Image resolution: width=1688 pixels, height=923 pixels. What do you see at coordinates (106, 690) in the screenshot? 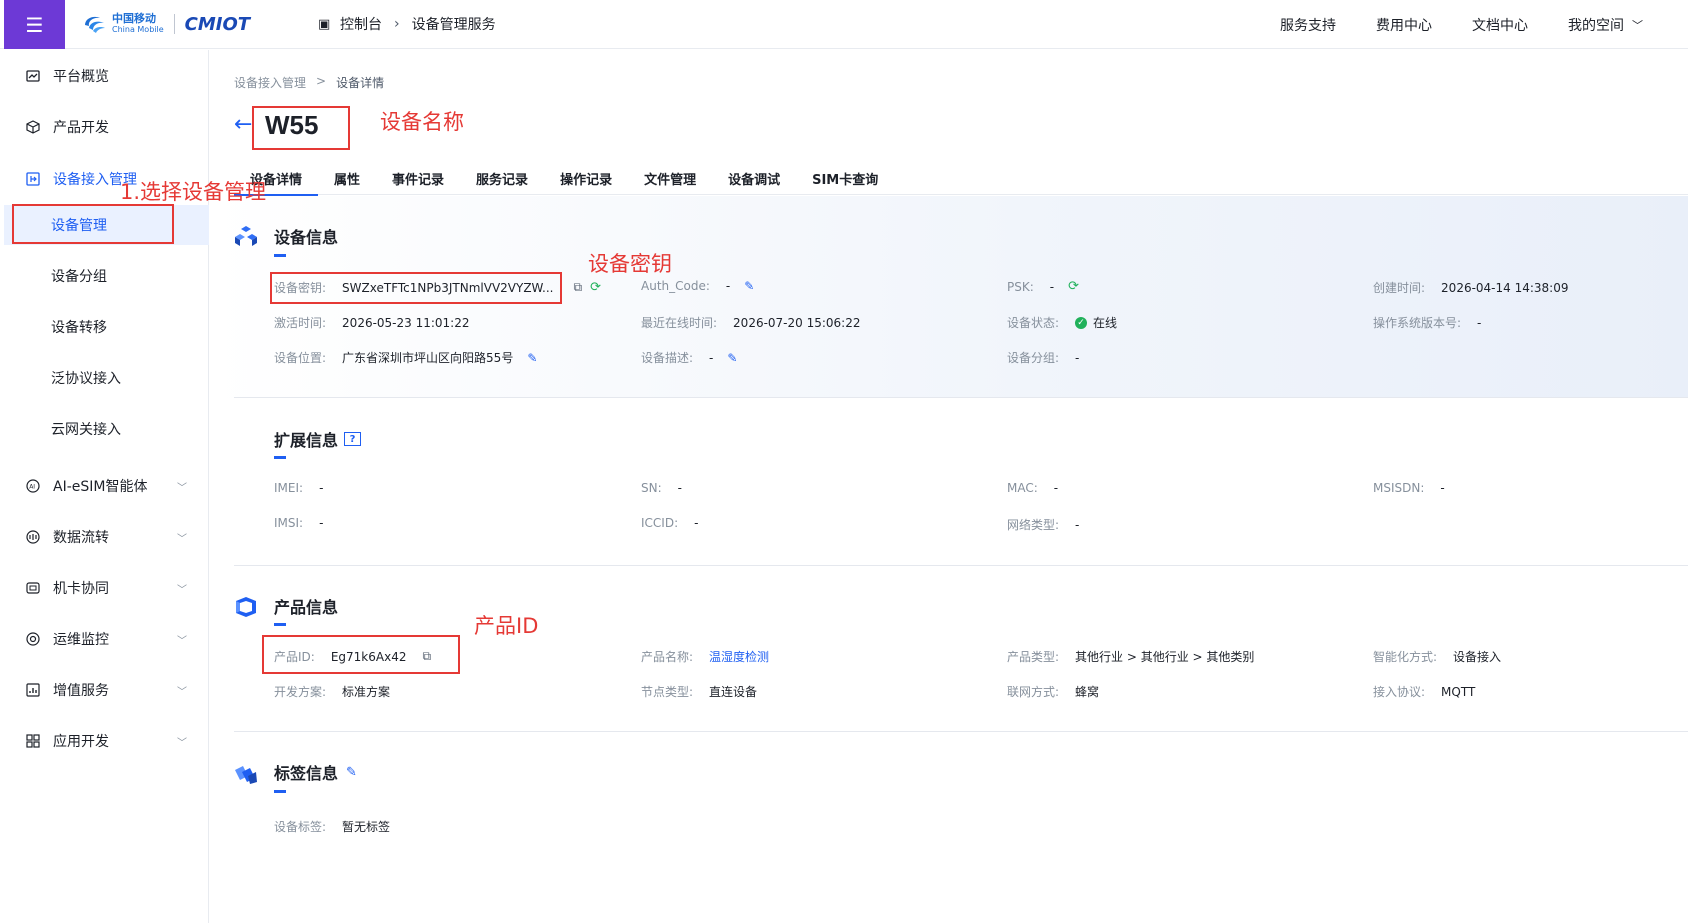
I see `sidebar-item-value-added: 增值服务 ﹀` at bounding box center [106, 690].